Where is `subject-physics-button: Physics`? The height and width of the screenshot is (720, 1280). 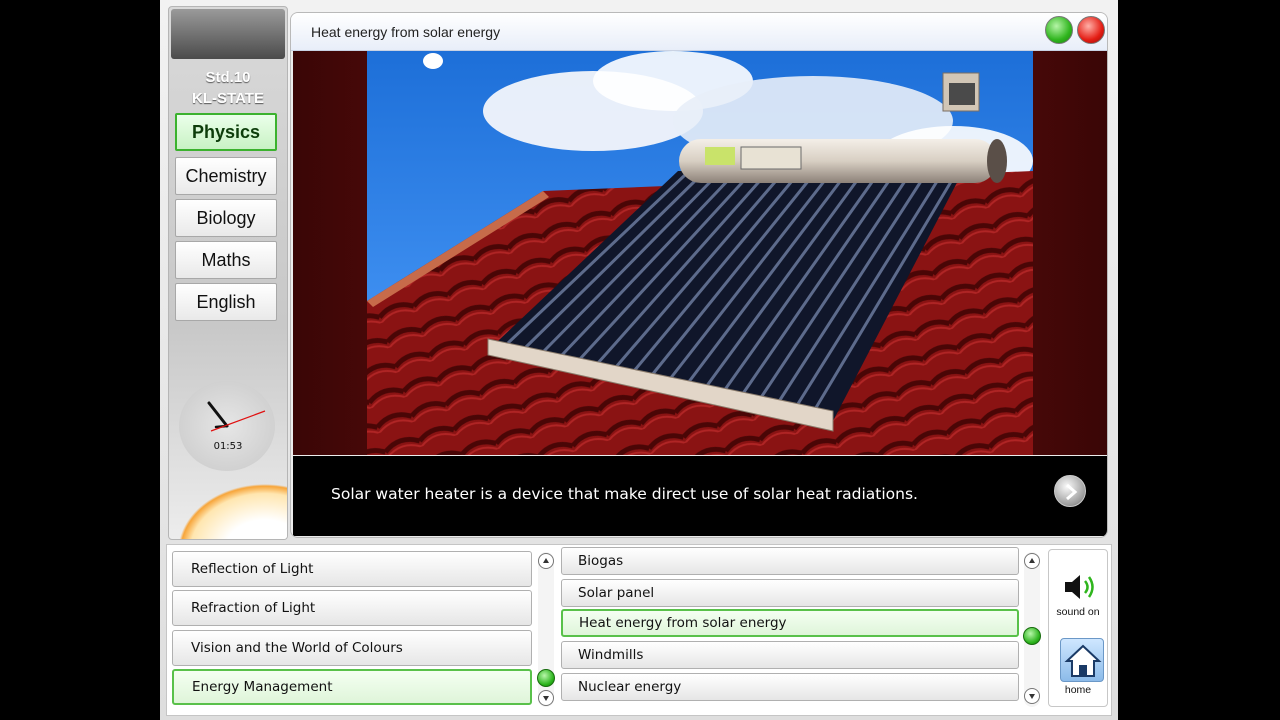
subject-physics-button: Physics is located at coordinates (226, 132).